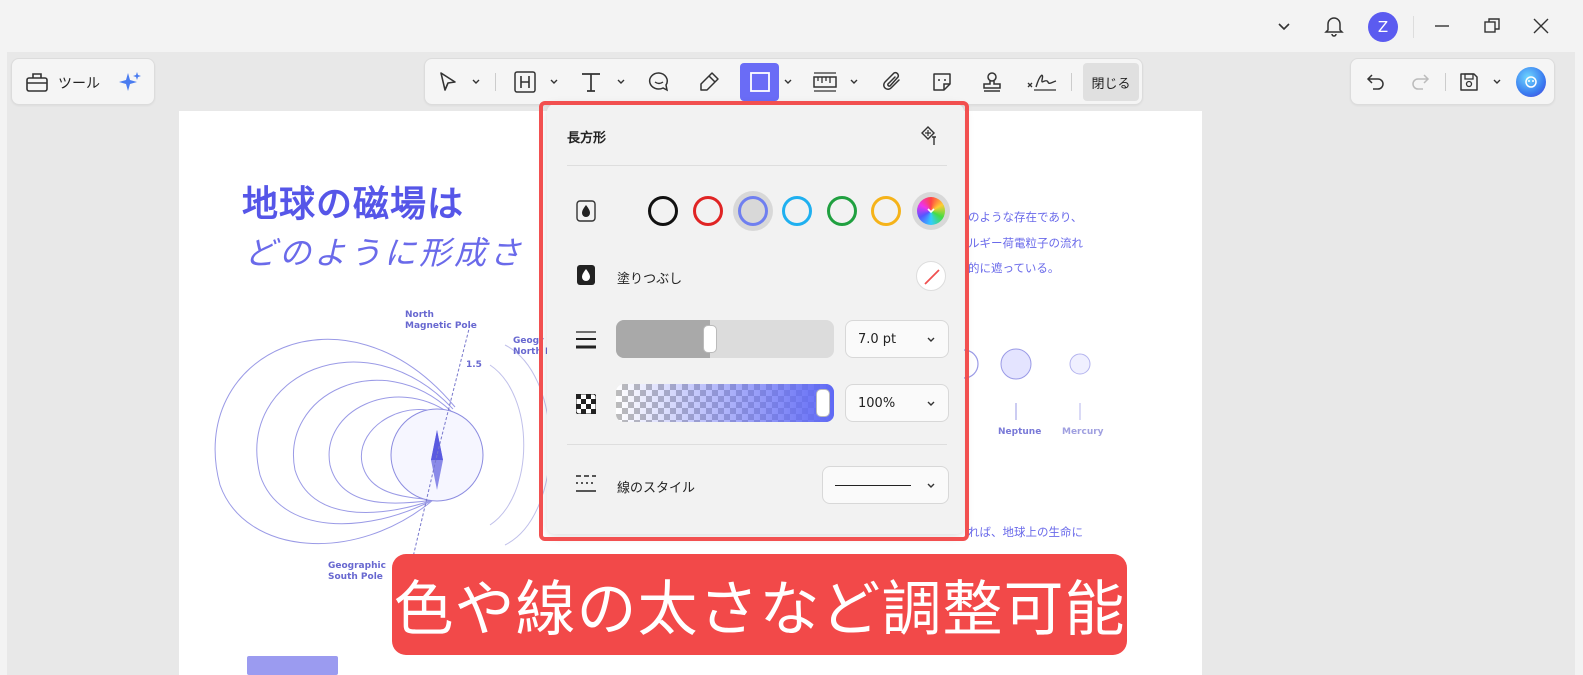 The image size is (1583, 675). I want to click on spectrum-icon, so click(931, 211).